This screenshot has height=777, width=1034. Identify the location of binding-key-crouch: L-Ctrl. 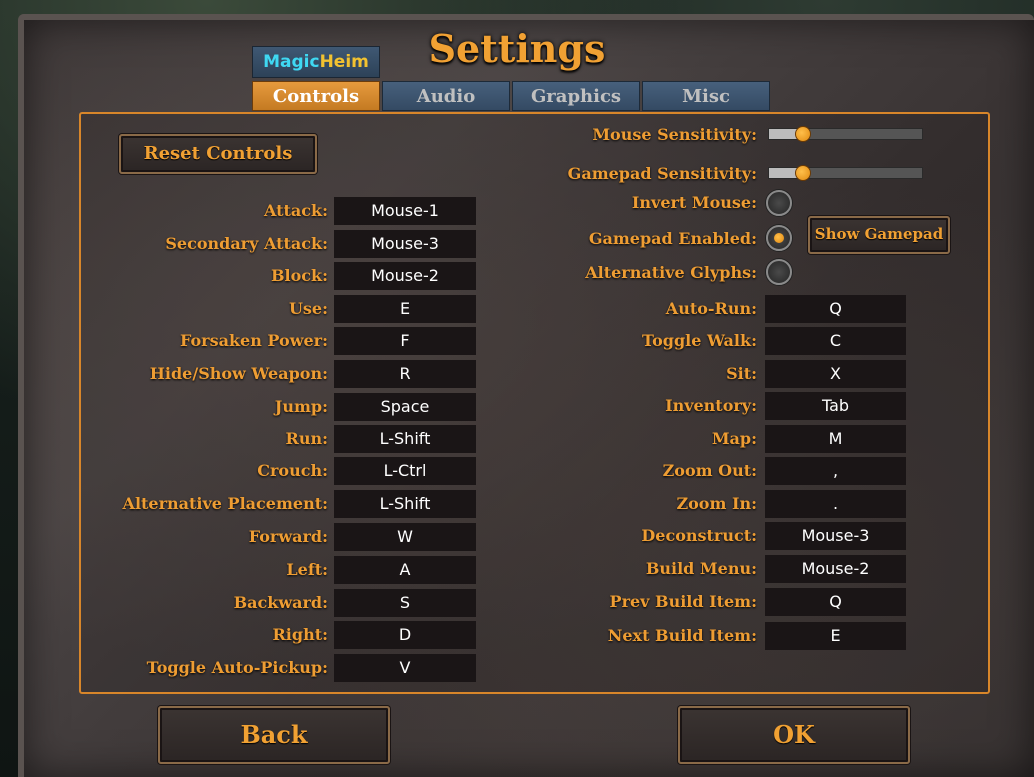
(405, 471).